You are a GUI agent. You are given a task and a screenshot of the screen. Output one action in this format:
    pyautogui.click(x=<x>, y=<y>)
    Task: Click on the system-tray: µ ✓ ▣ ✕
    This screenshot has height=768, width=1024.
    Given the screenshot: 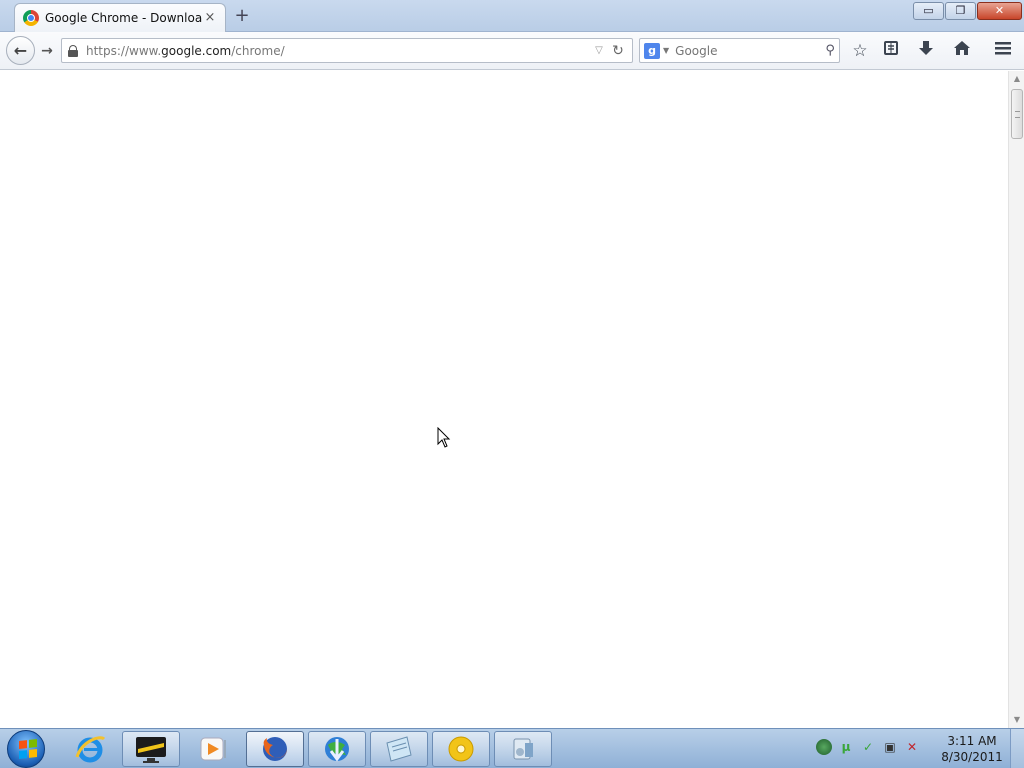 What is the action you would take?
    pyautogui.click(x=868, y=747)
    